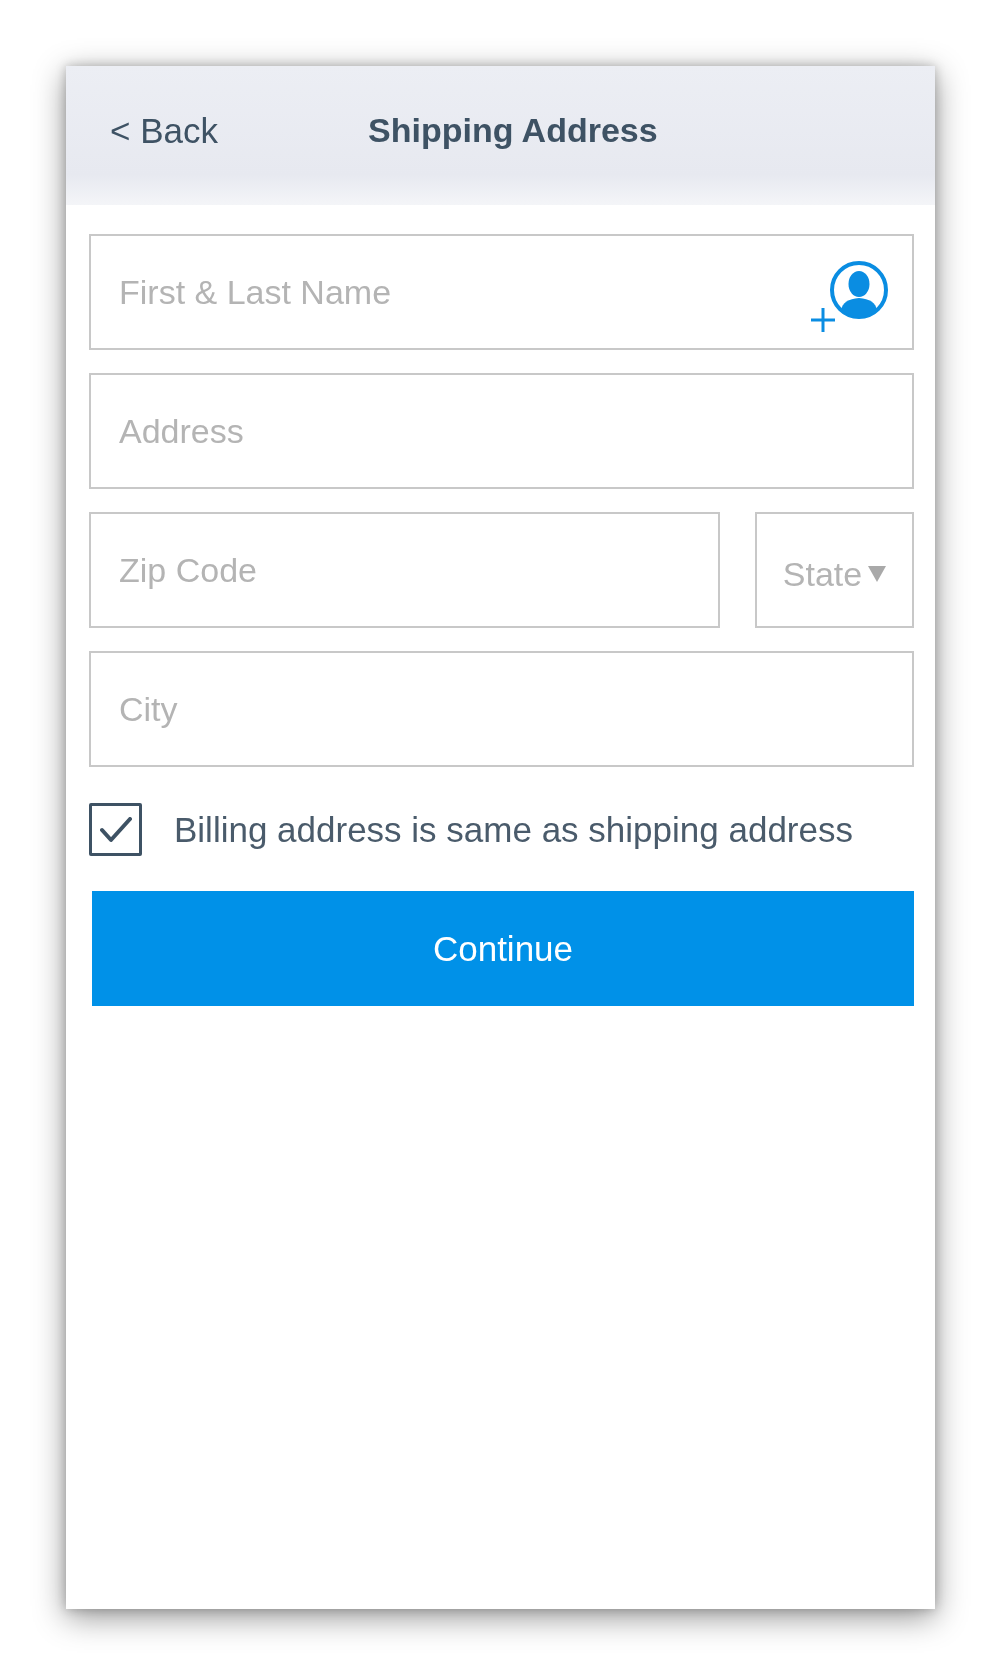  Describe the element at coordinates (501, 292) in the screenshot. I see `name-input: First & Last Name` at that location.